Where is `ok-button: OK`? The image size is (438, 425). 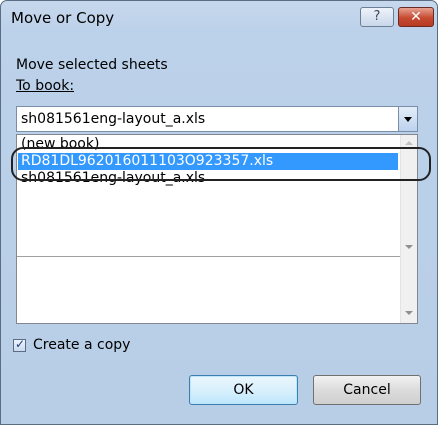 ok-button: OK is located at coordinates (243, 390).